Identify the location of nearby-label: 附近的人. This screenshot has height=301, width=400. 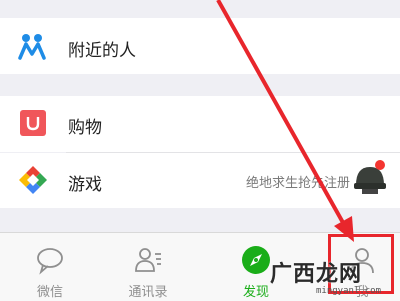
(102, 51).